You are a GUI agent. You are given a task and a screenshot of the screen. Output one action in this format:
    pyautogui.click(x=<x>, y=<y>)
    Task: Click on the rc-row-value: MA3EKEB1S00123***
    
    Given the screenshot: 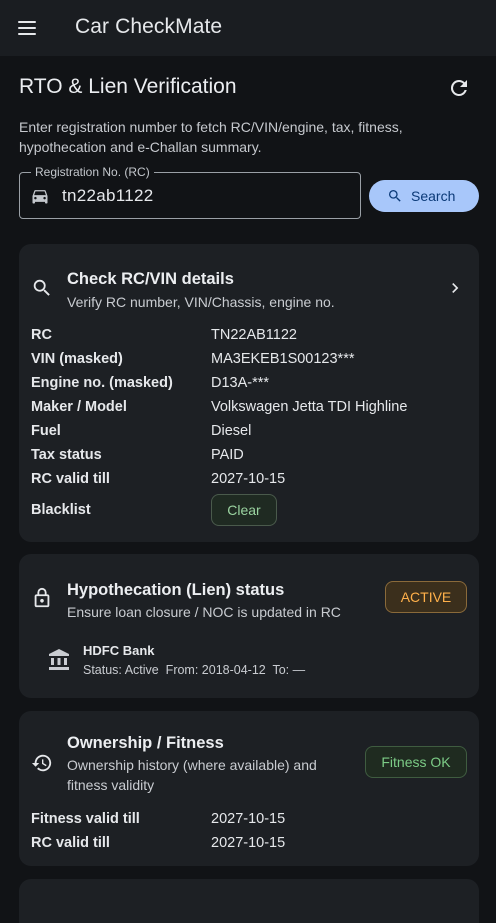 What is the action you would take?
    pyautogui.click(x=283, y=359)
    